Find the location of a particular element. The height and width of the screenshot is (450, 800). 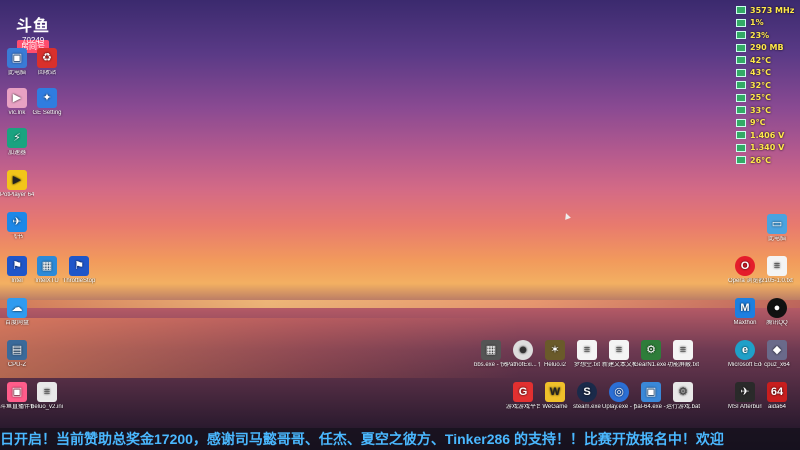

desktop-icon-pal64: ▣ pal-64.exe - 快捷方式 is located at coordinates (651, 396).